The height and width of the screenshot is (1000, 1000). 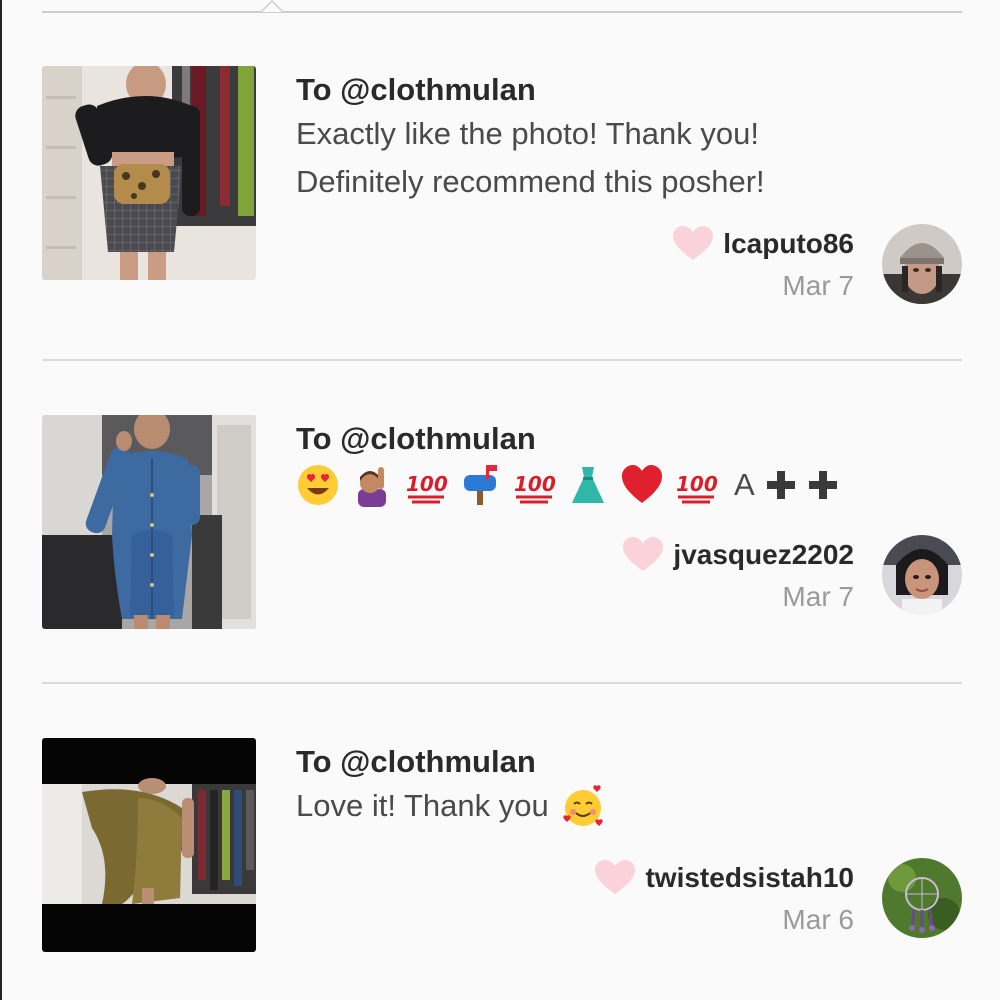 I want to click on comment-line: Love it! Thank you, so click(x=576, y=806).